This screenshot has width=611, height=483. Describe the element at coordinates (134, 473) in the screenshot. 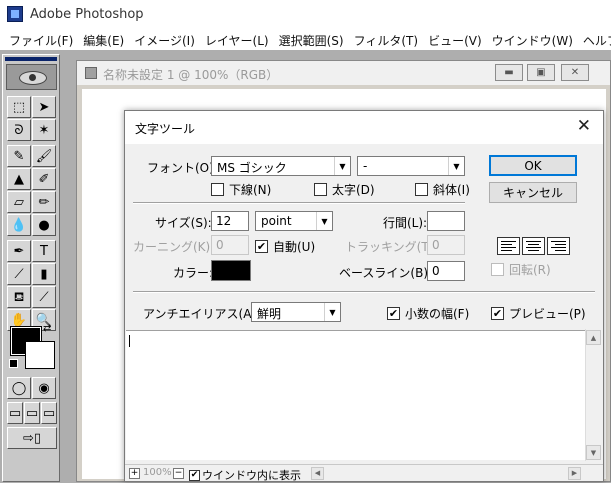

I see `zoom-in-icon: +` at that location.